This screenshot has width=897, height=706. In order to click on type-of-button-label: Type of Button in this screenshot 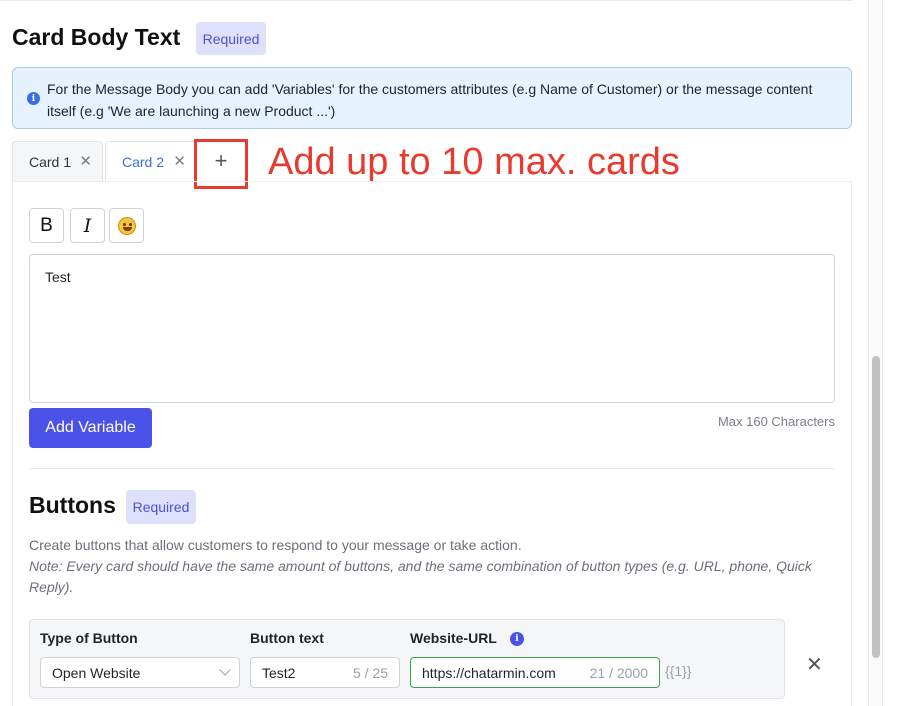, I will do `click(89, 638)`.